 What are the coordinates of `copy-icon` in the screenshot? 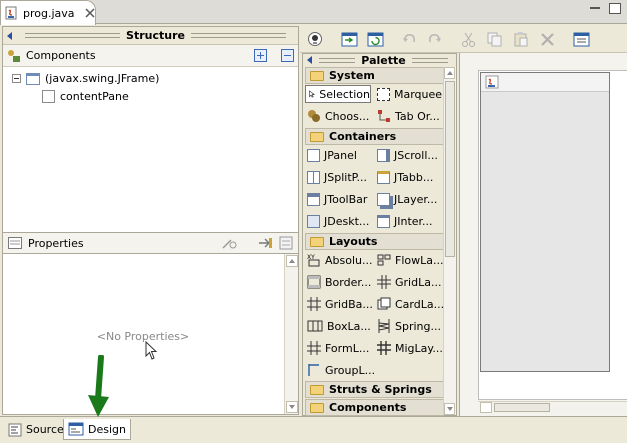 It's located at (494, 39).